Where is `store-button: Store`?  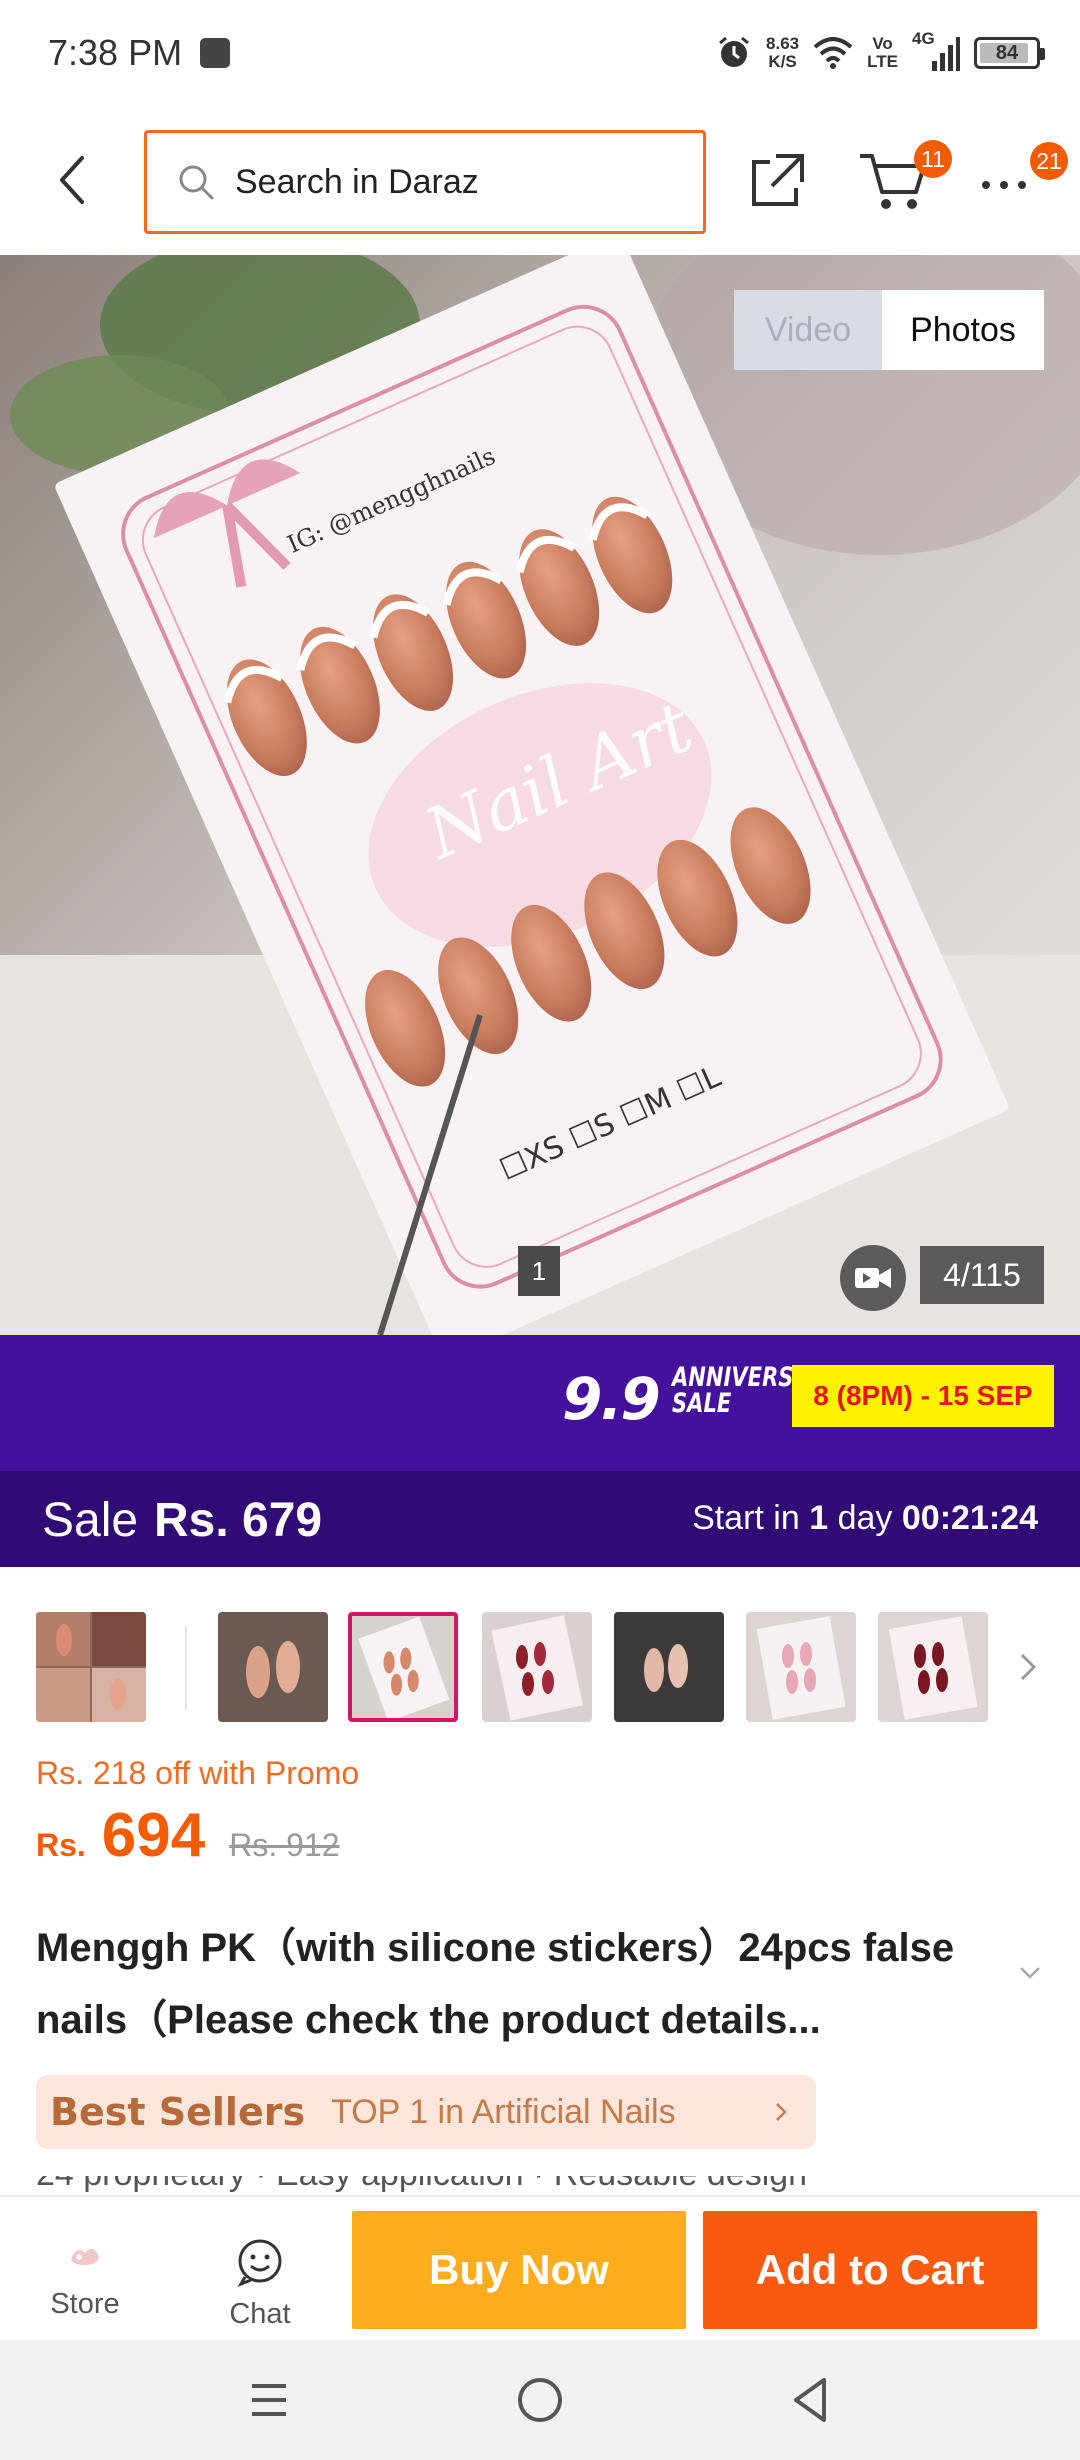
store-button: Store is located at coordinates (85, 2279).